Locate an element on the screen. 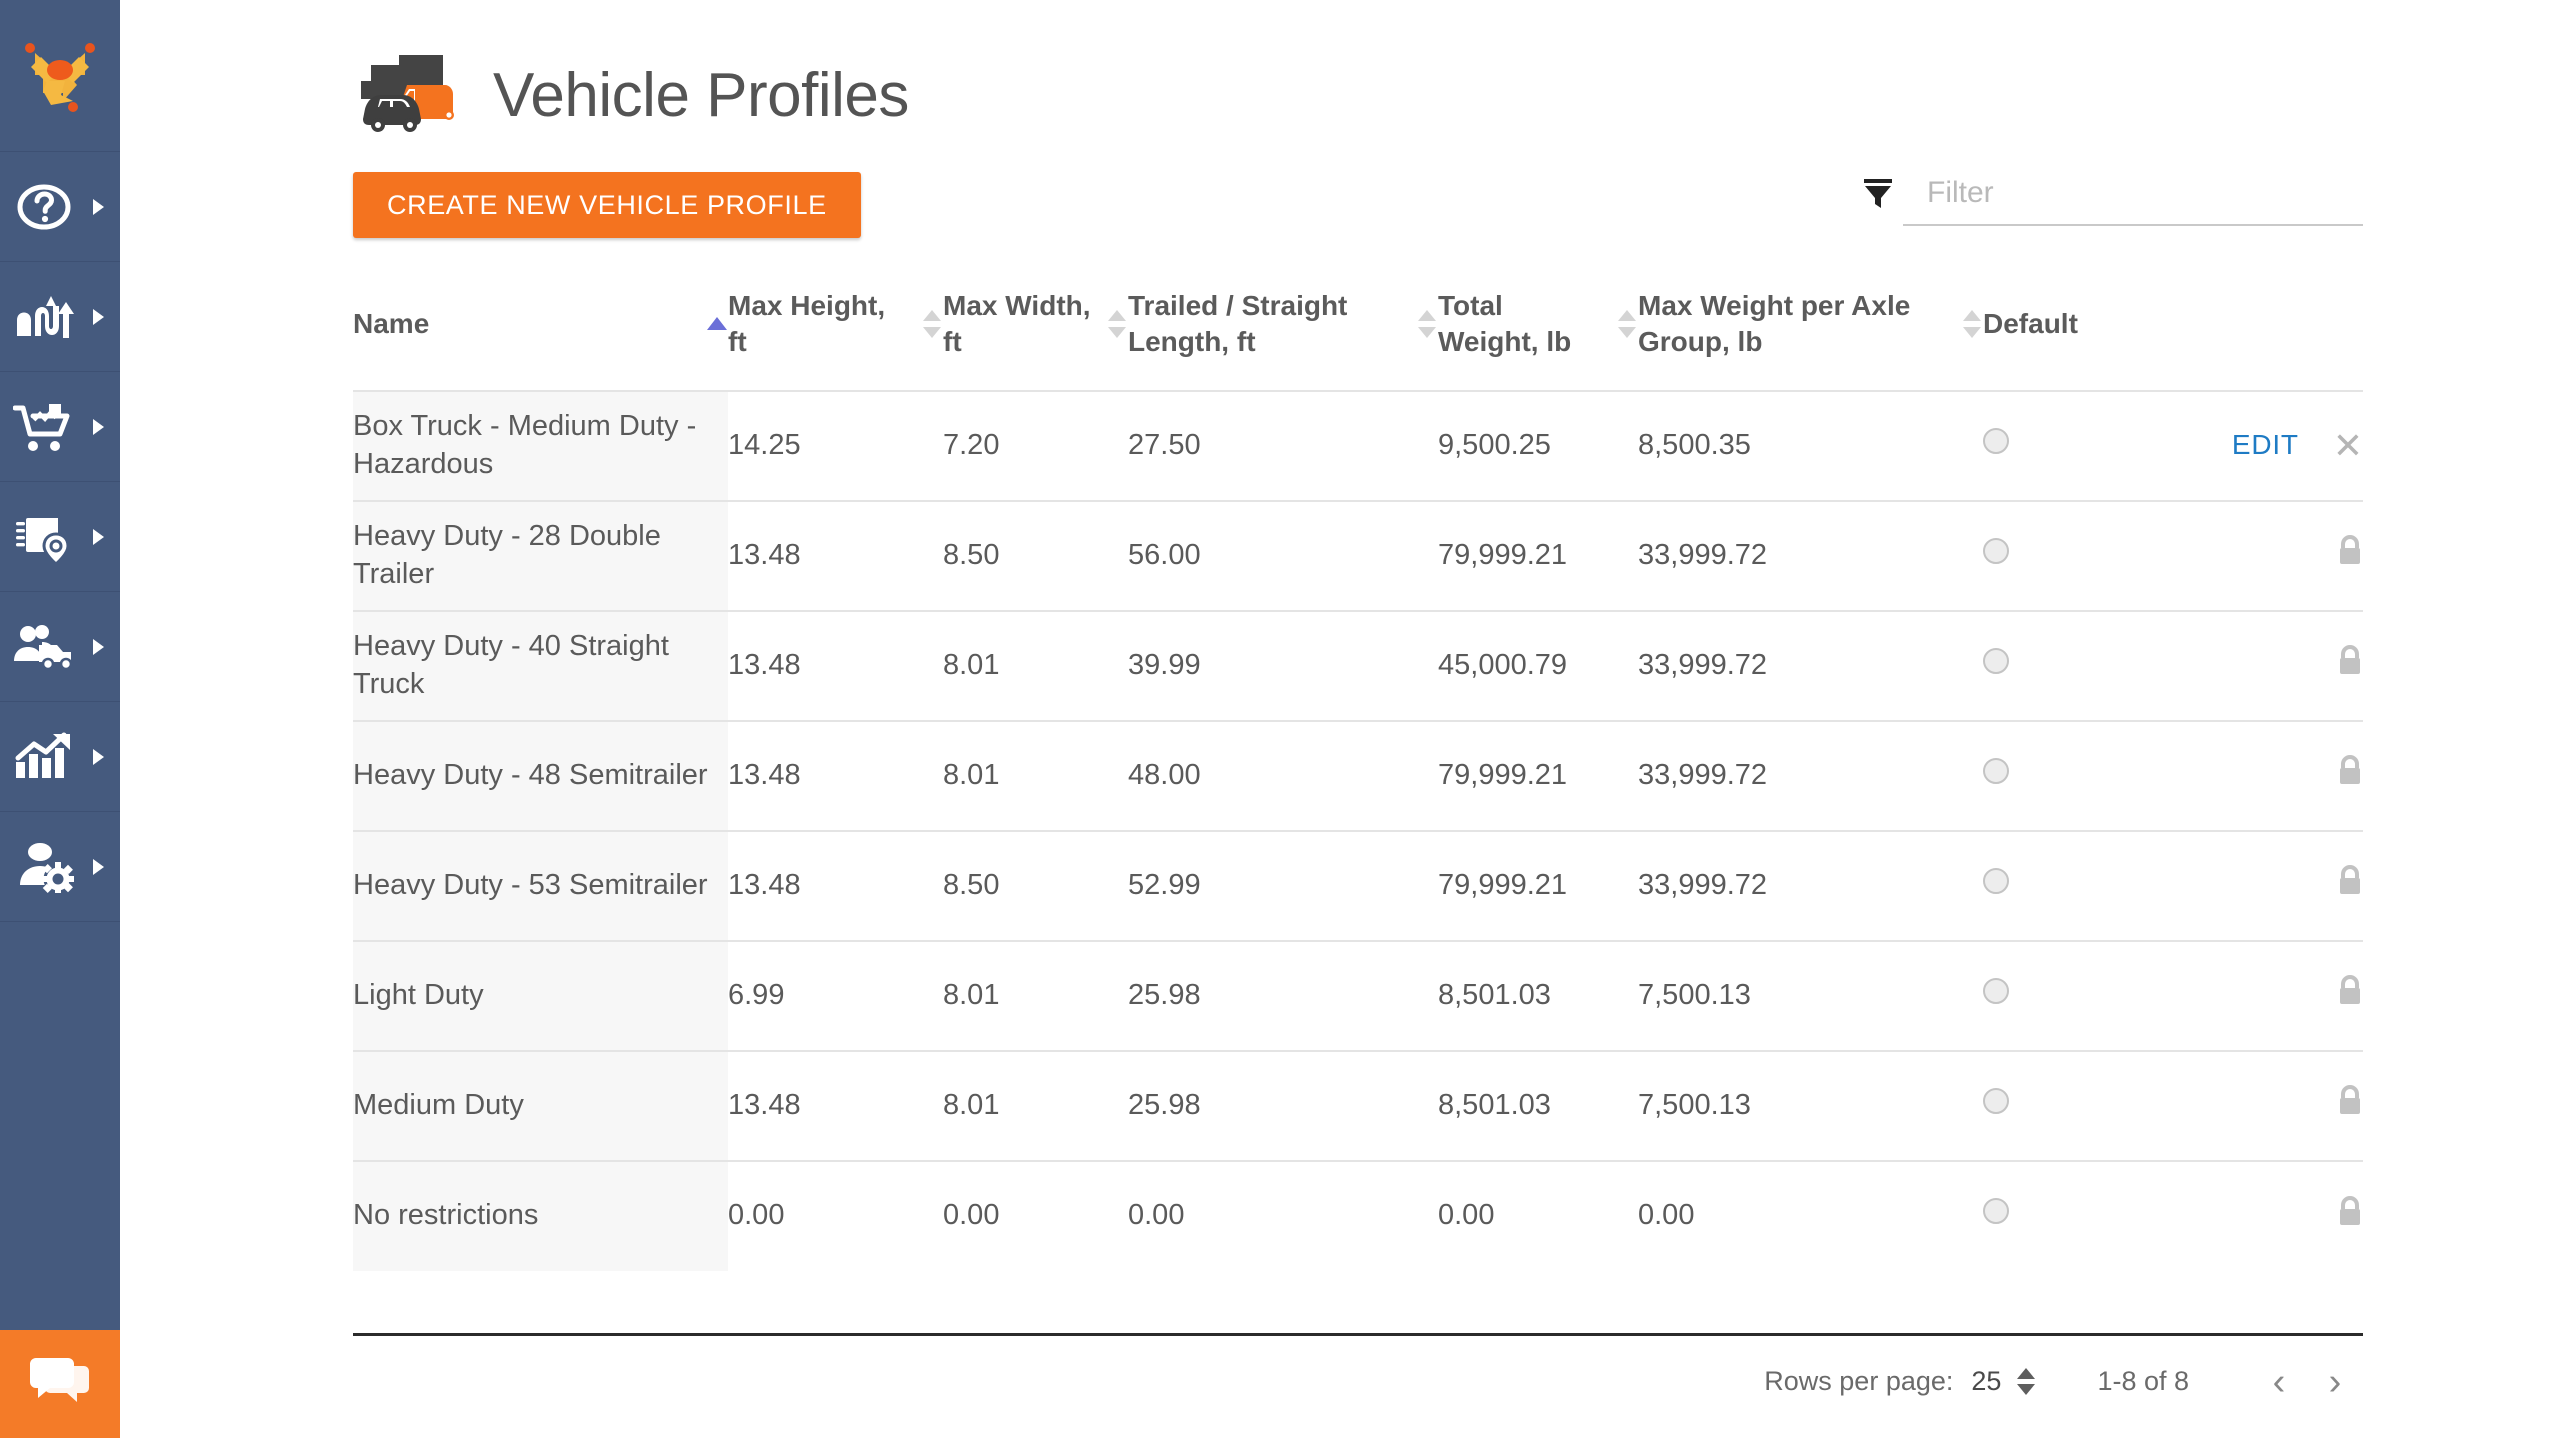  column-label: Max Width, ft is located at coordinates (1017, 323).